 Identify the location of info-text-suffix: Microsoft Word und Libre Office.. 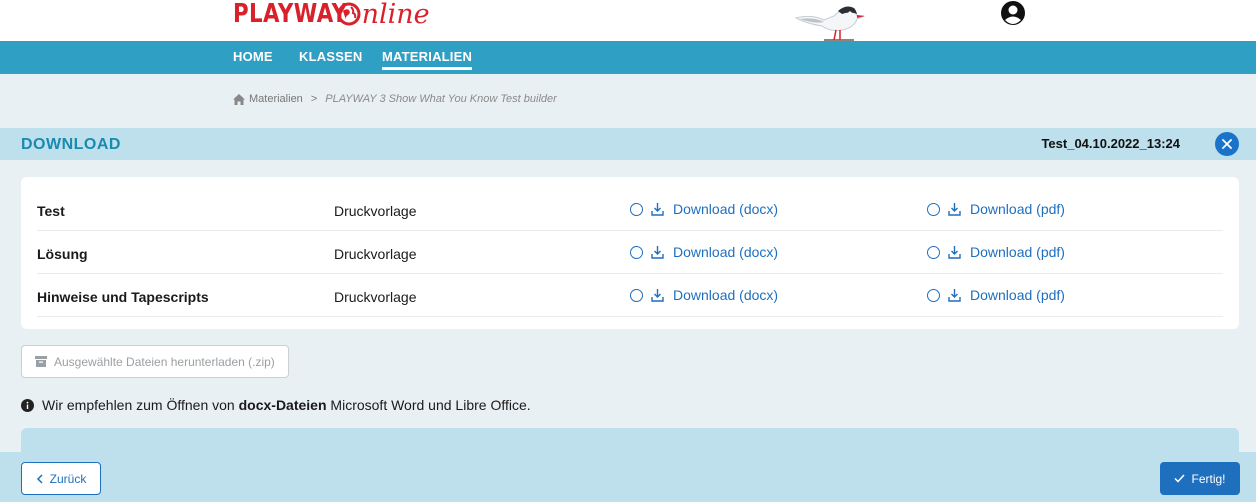
(428, 405).